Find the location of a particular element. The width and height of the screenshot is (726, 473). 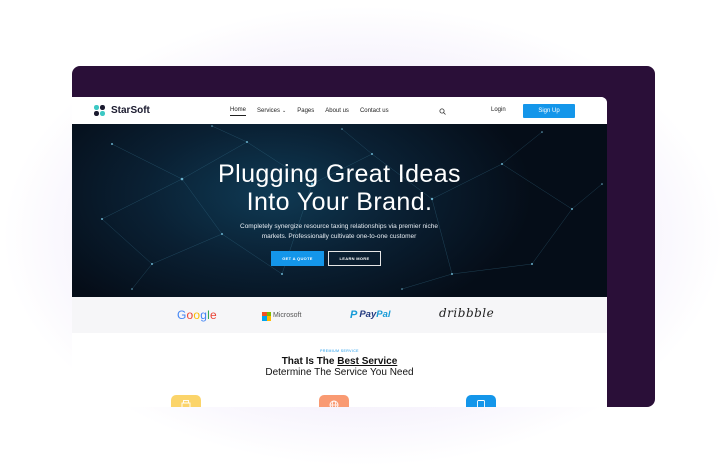

hero-title: Plugging Great Ideas Into Your Brand. is located at coordinates (339, 188).